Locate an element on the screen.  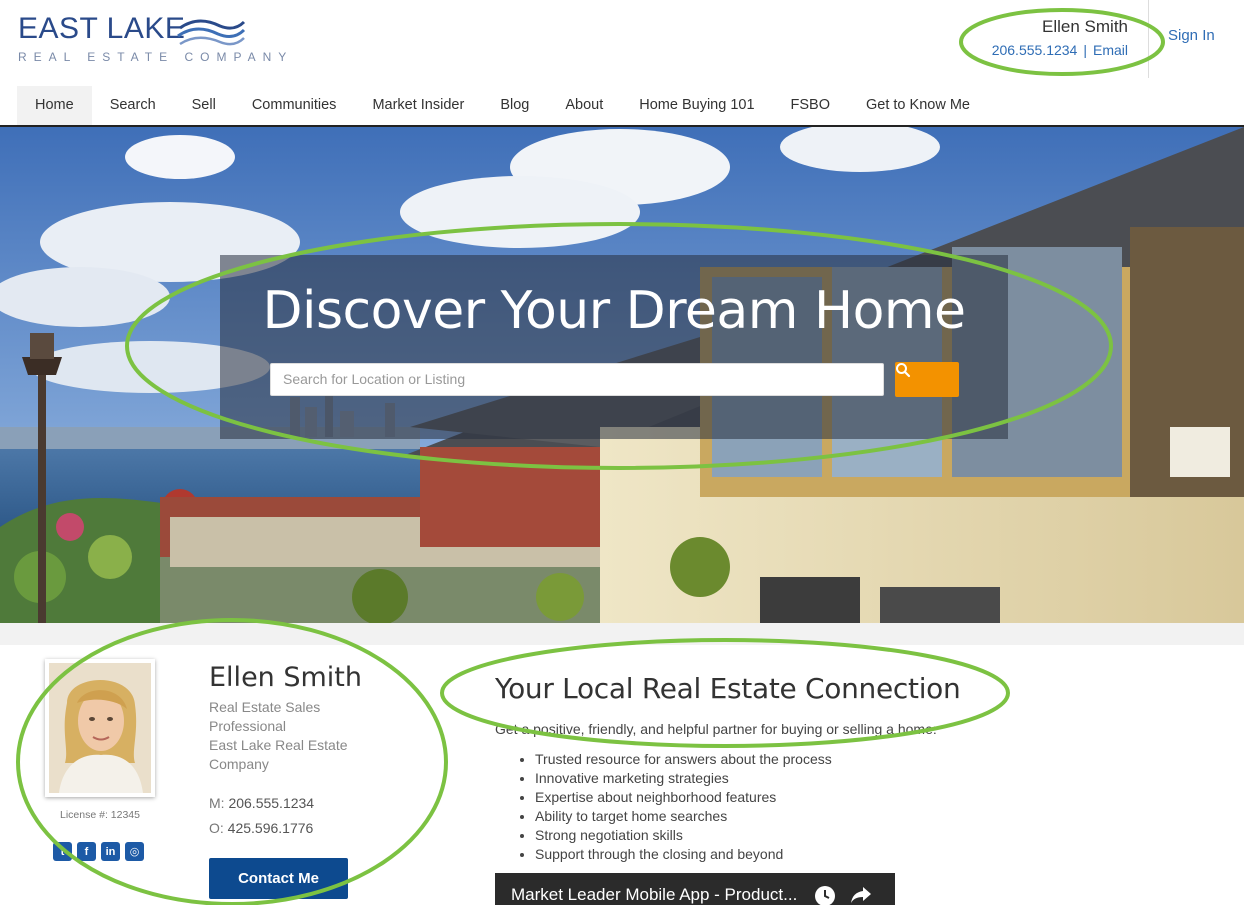
hero-title: Discover Your Dream Home is located at coordinates (614, 311).